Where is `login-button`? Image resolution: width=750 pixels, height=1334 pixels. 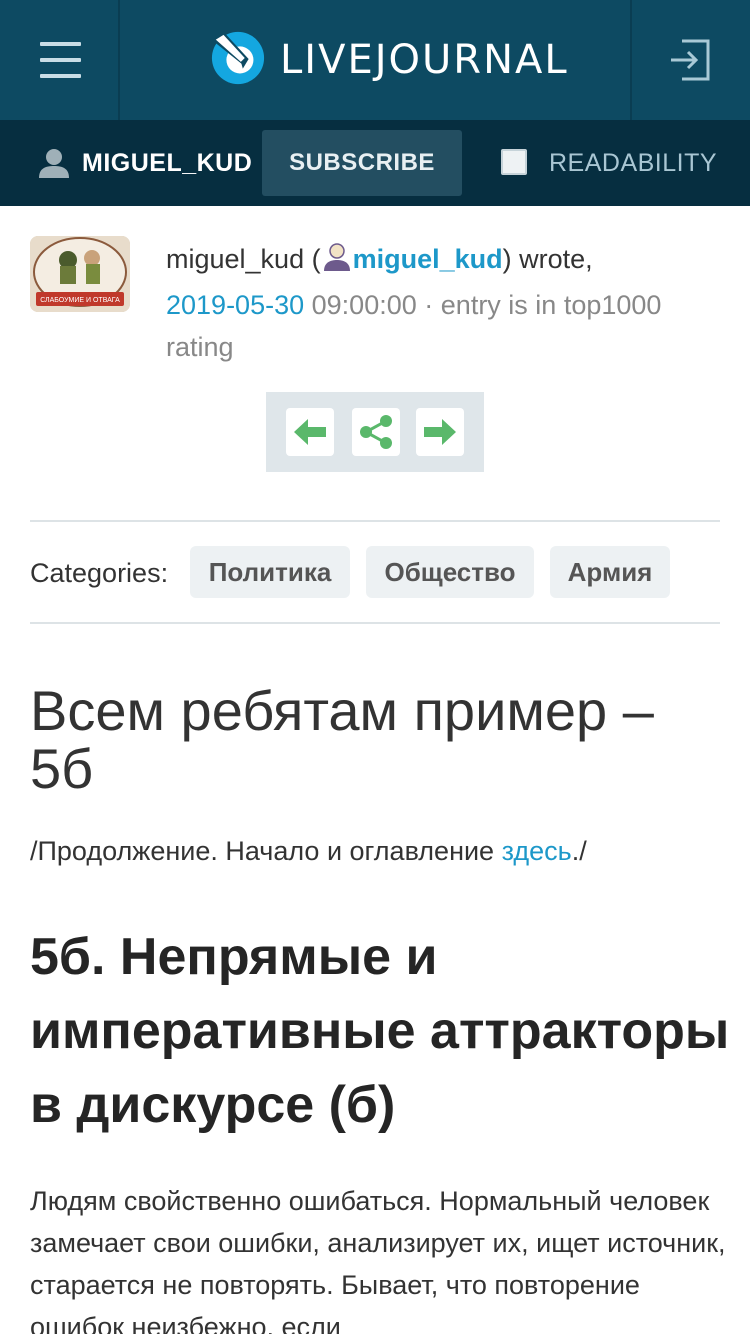
login-button is located at coordinates (690, 60).